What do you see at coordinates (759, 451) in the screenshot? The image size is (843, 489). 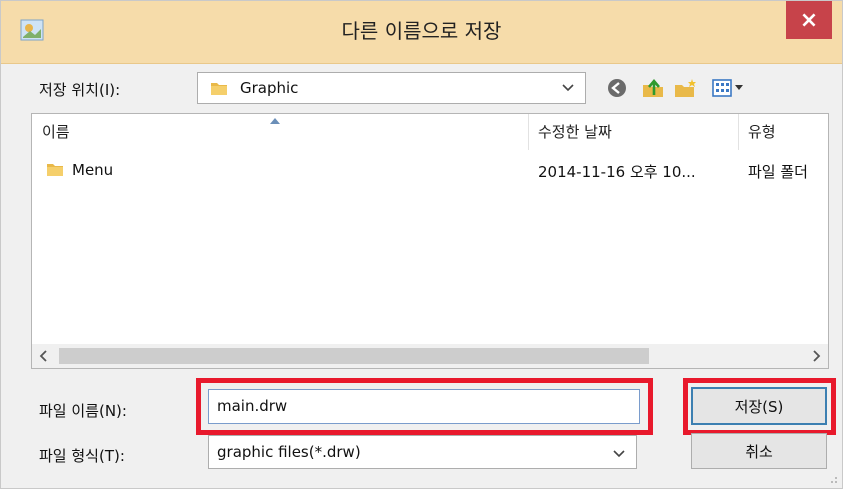 I see `cancel-button: 취소` at bounding box center [759, 451].